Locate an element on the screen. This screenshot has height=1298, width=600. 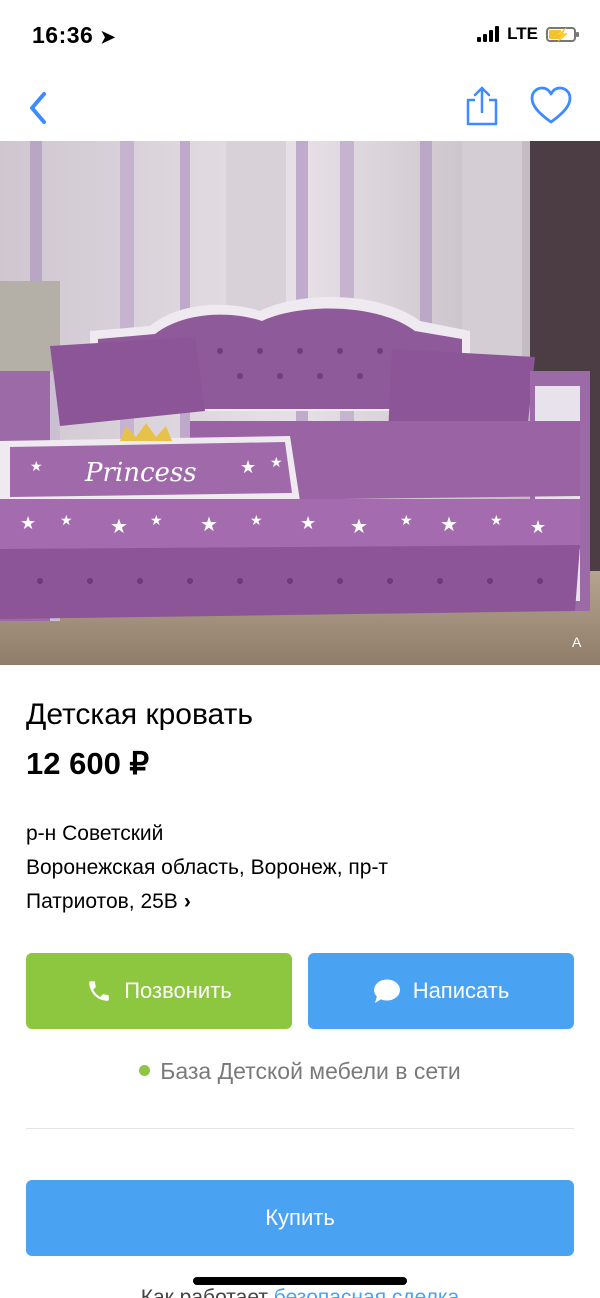
listing-title: Детская кровать is located at coordinates (139, 714).